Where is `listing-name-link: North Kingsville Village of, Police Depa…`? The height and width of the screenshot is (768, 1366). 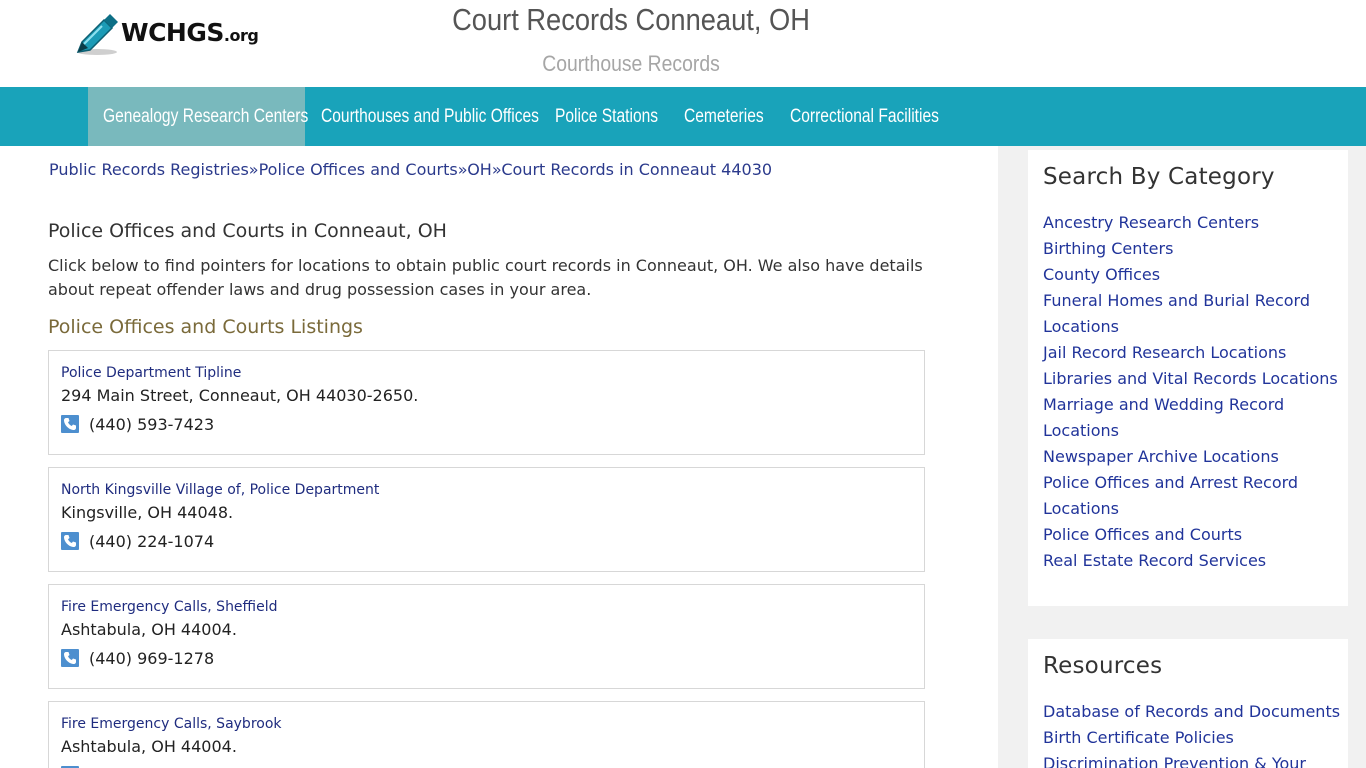 listing-name-link: North Kingsville Village of, Police Depa… is located at coordinates (220, 490).